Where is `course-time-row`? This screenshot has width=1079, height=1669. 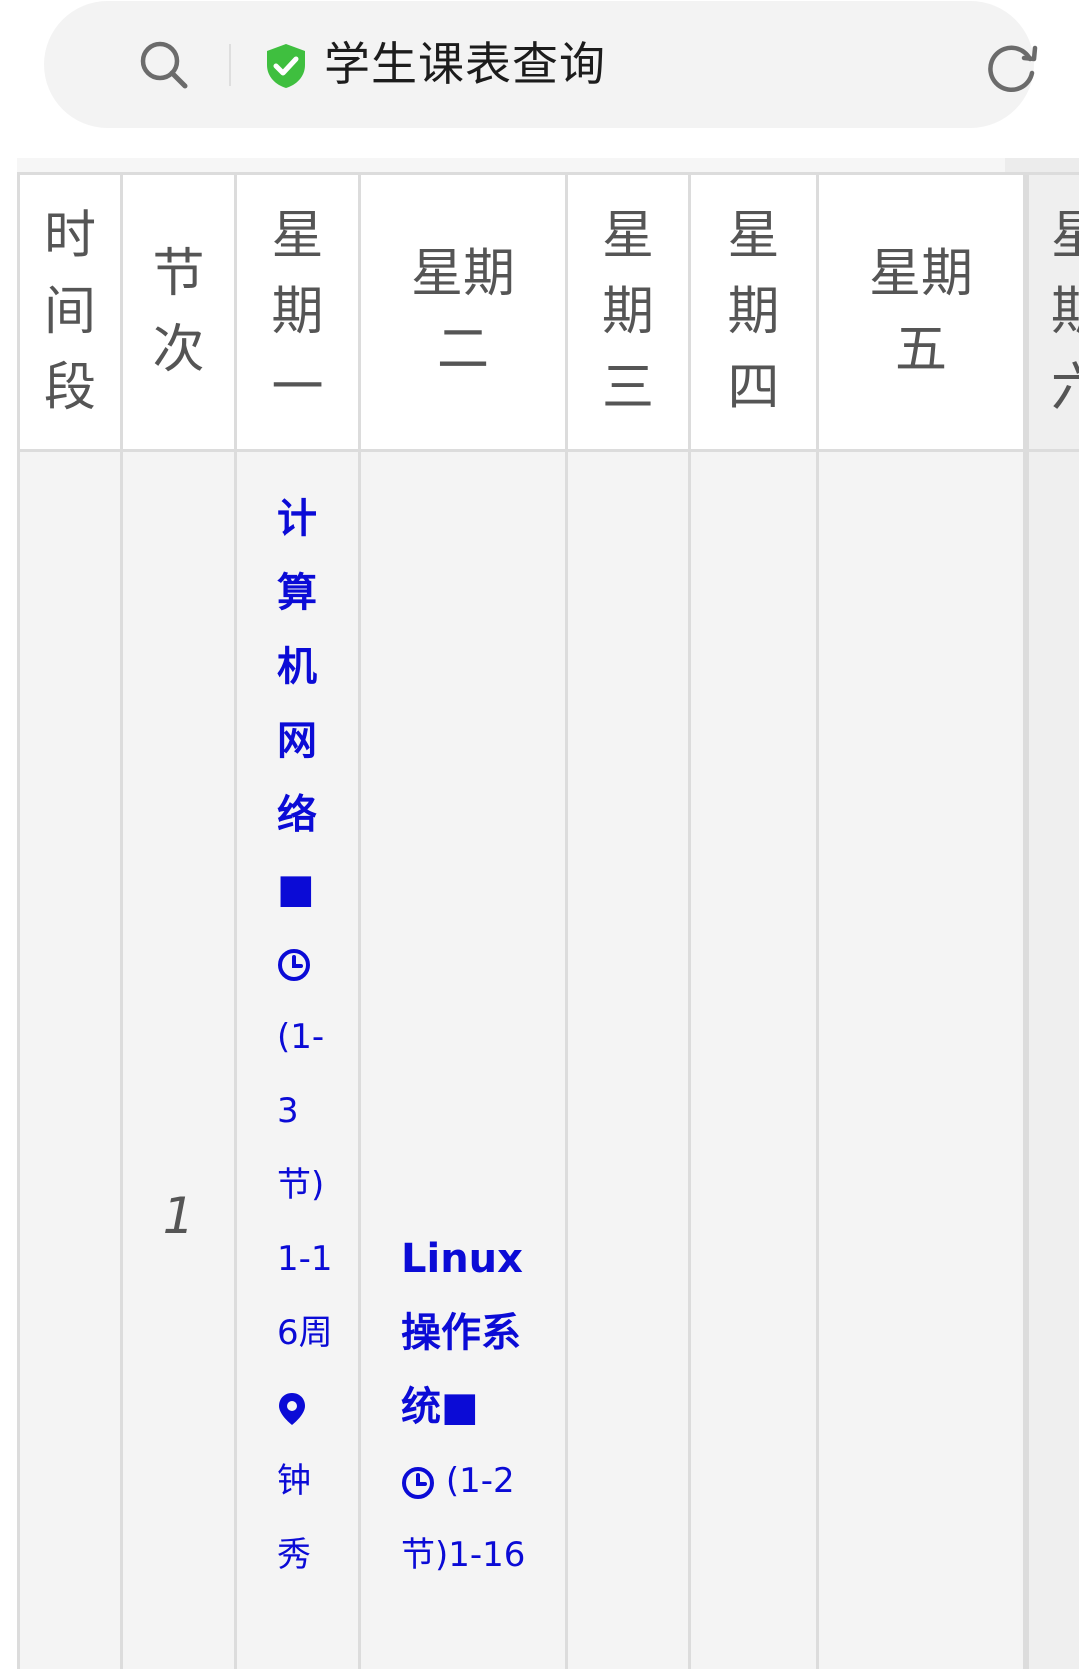 course-time-row is located at coordinates (308, 963).